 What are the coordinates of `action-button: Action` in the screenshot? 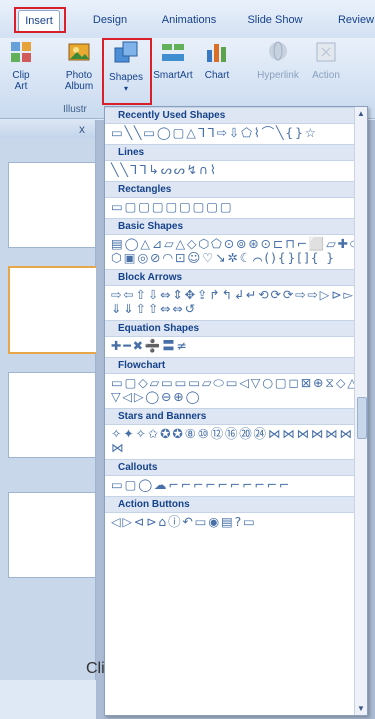 It's located at (326, 60).